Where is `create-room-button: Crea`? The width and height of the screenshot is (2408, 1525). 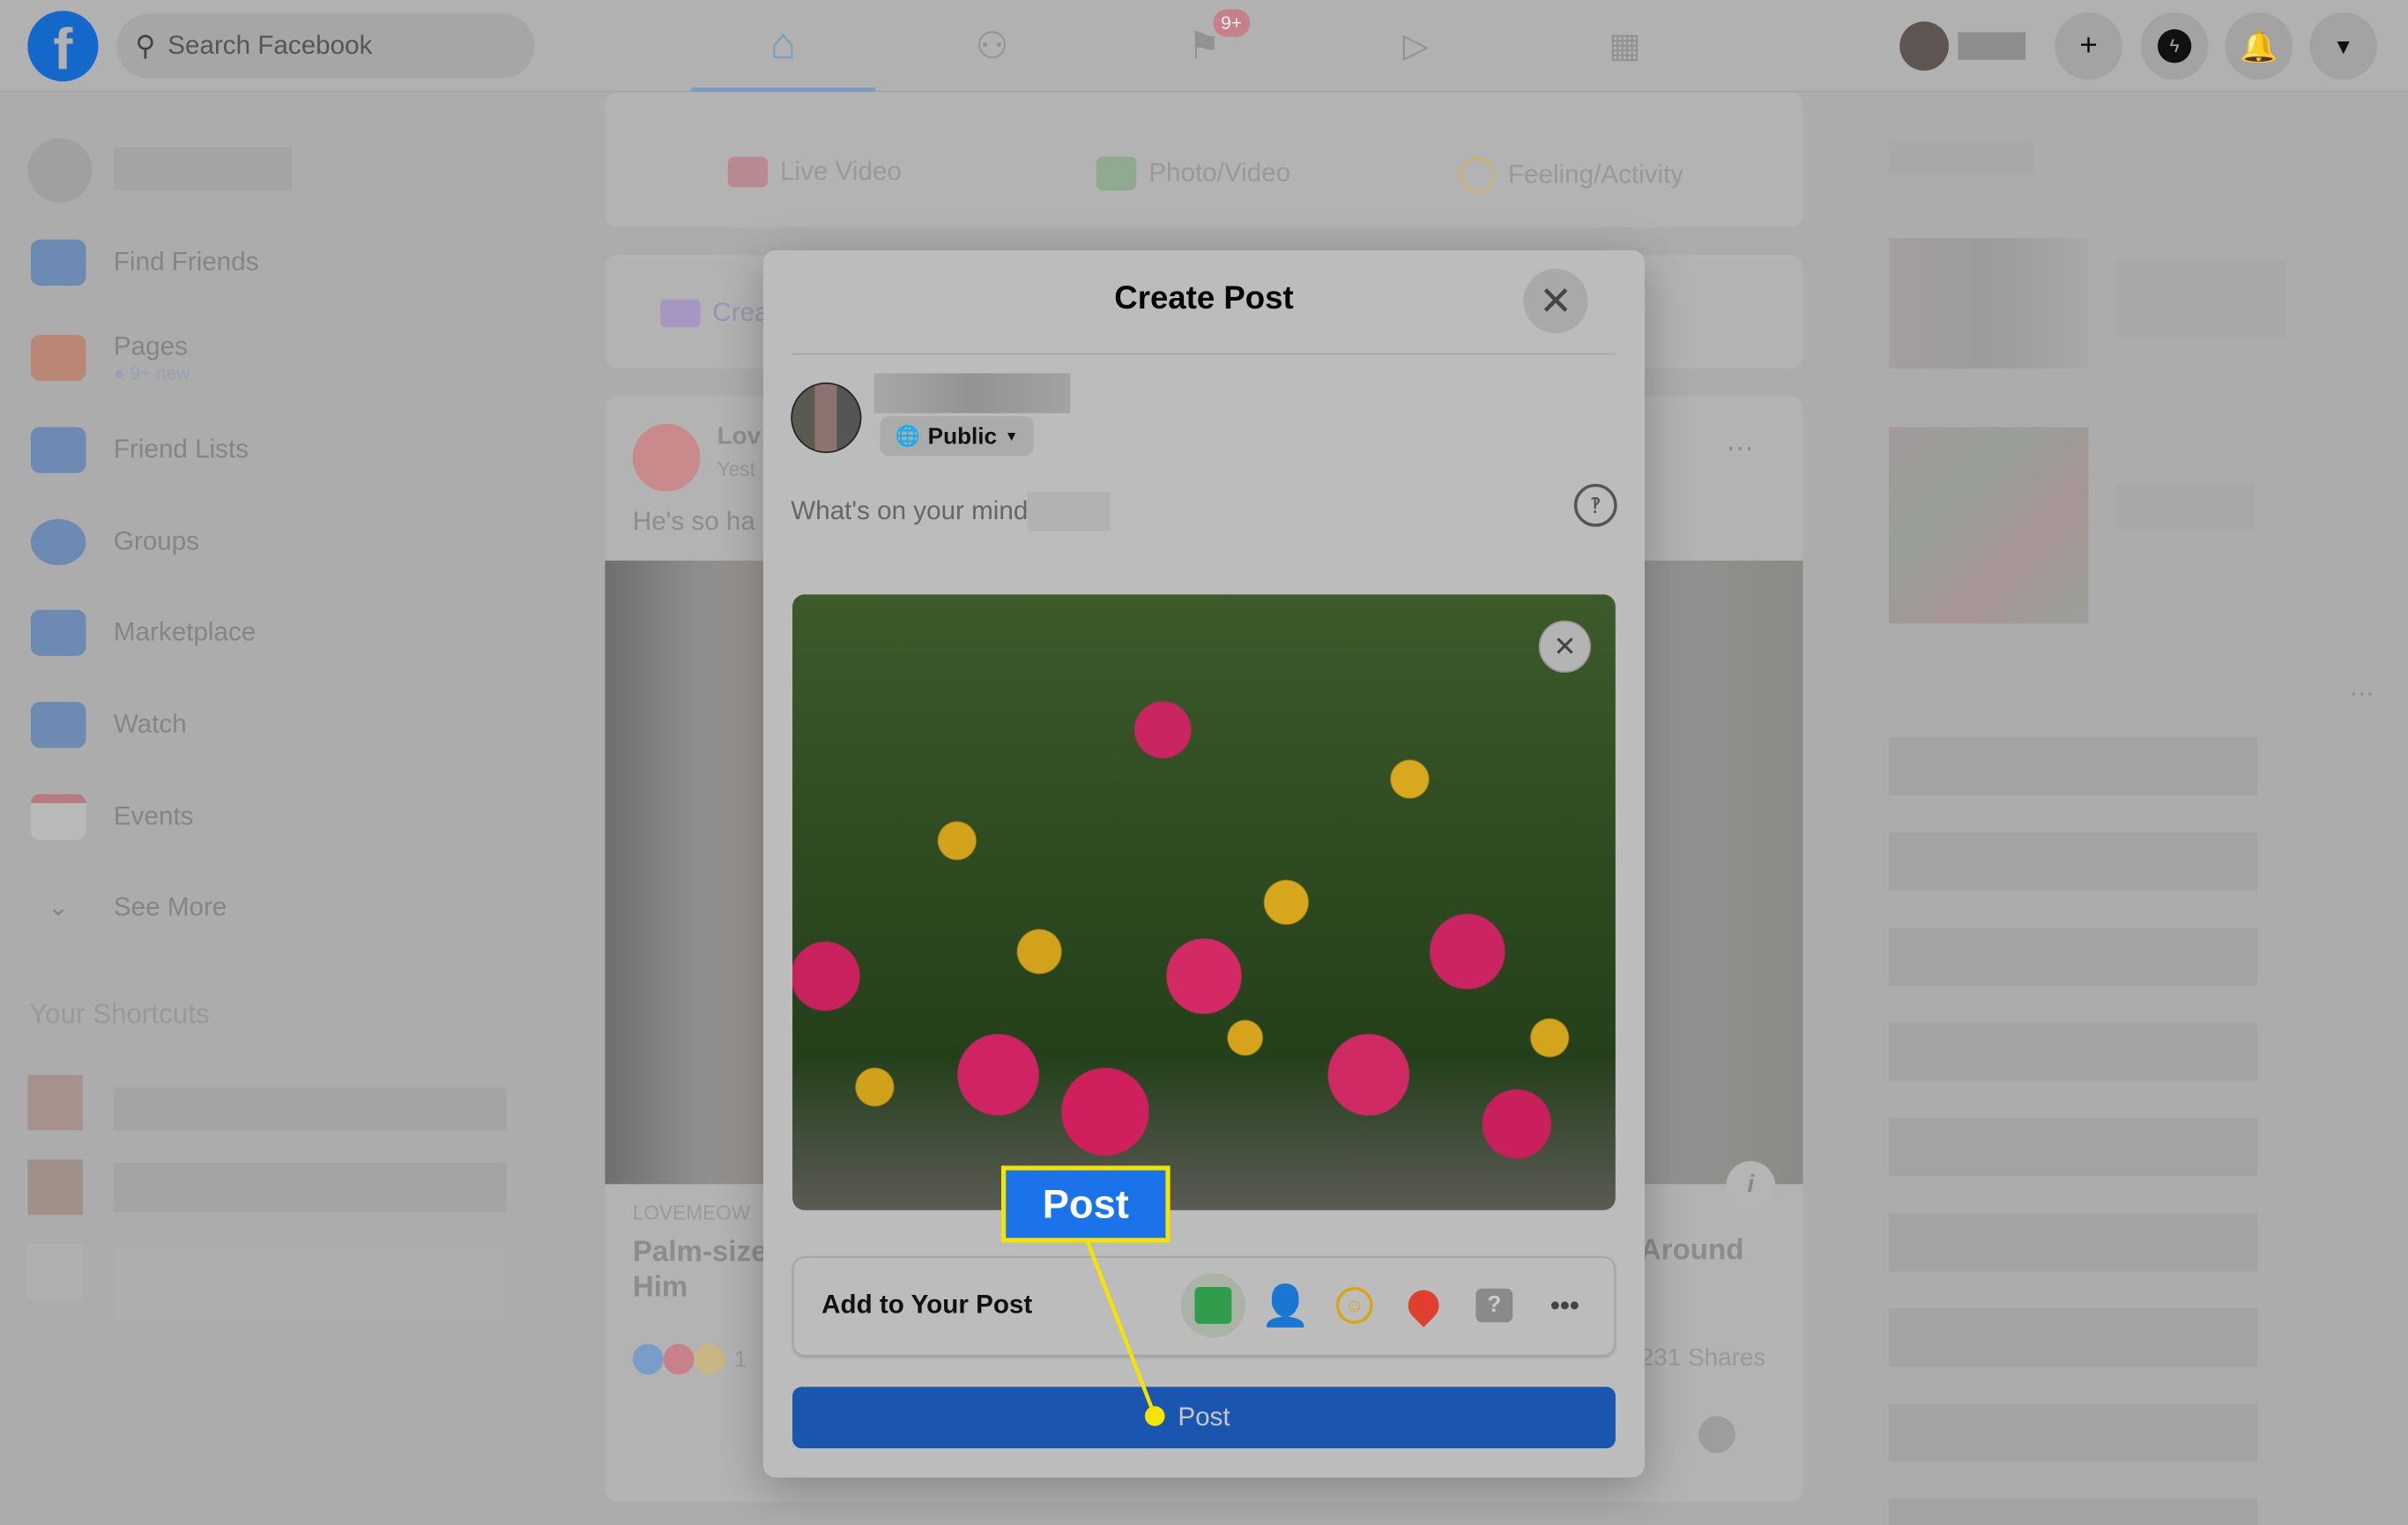
create-room-button: Crea is located at coordinates (714, 314).